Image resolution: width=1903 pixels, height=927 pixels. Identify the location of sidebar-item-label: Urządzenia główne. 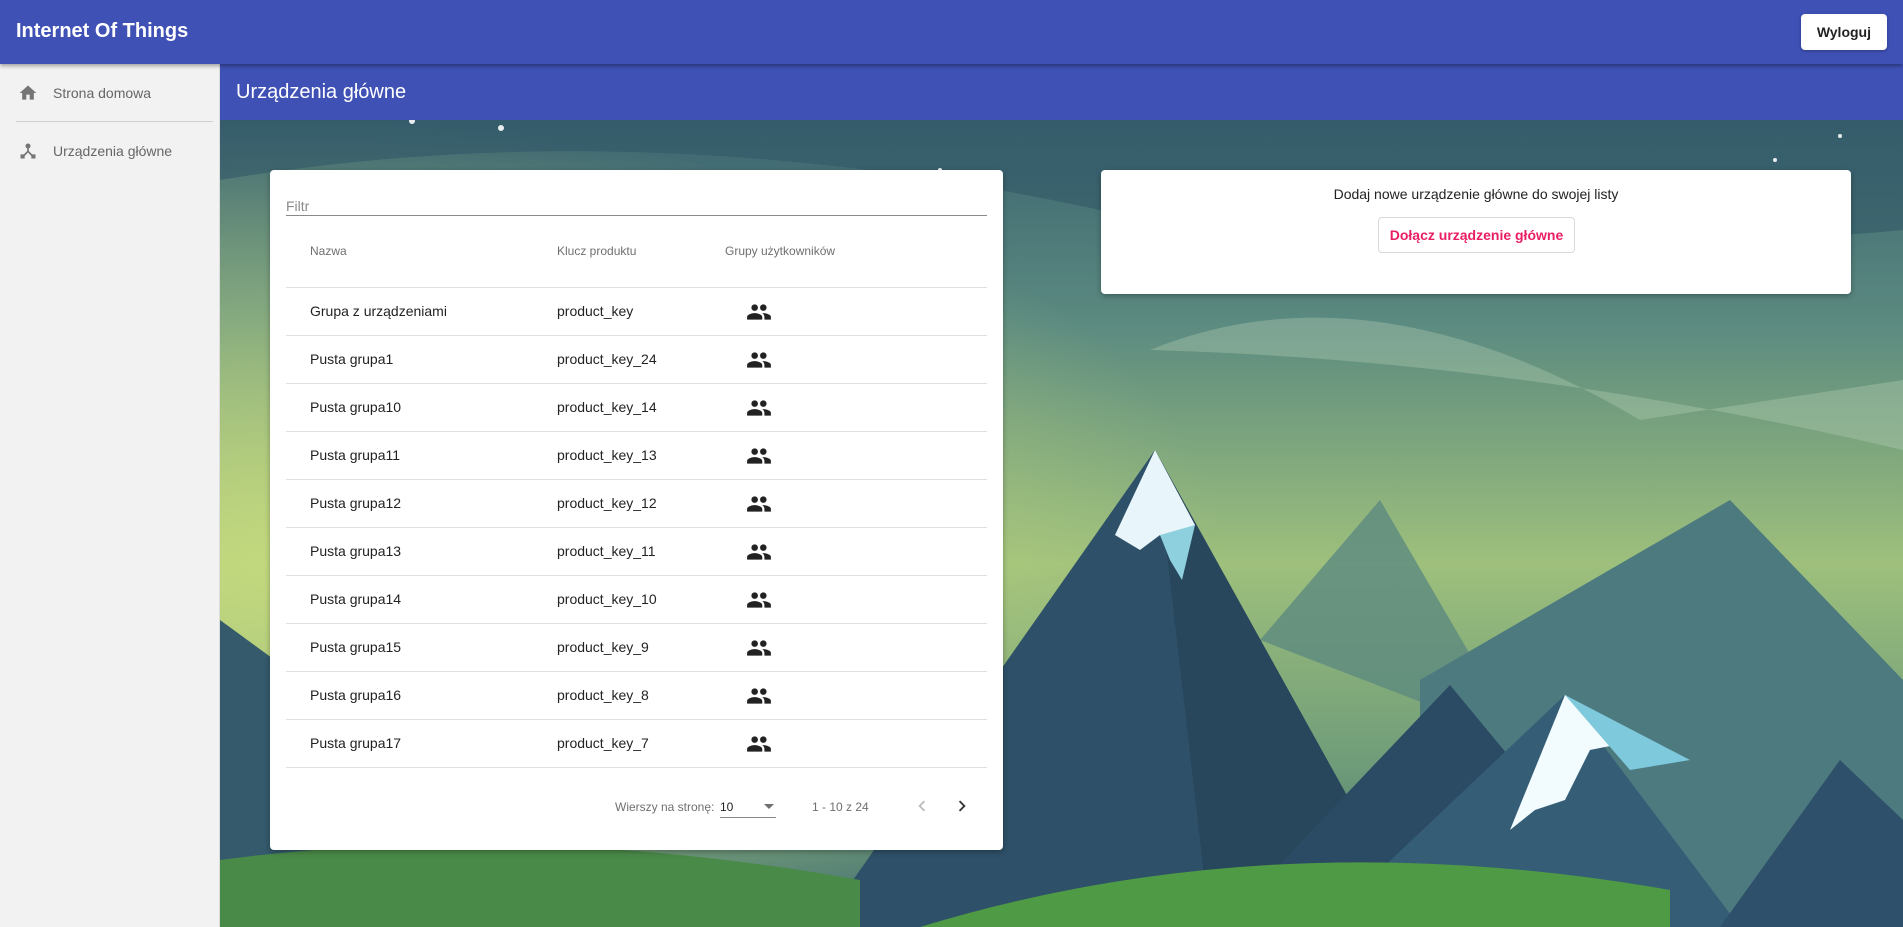
(113, 150).